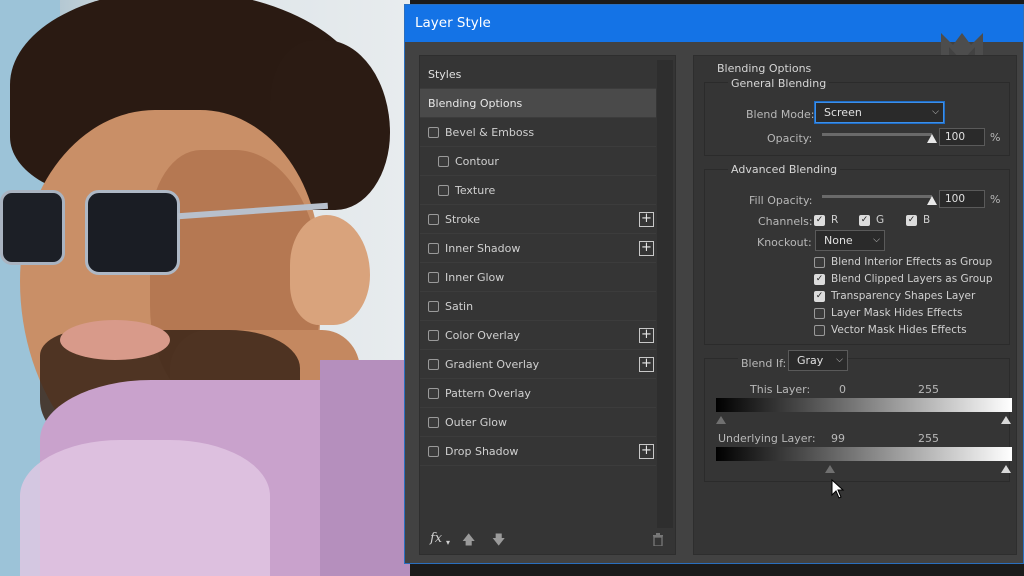 The height and width of the screenshot is (576, 1024). I want to click on blend-mode-label: Blend Mode:, so click(780, 114).